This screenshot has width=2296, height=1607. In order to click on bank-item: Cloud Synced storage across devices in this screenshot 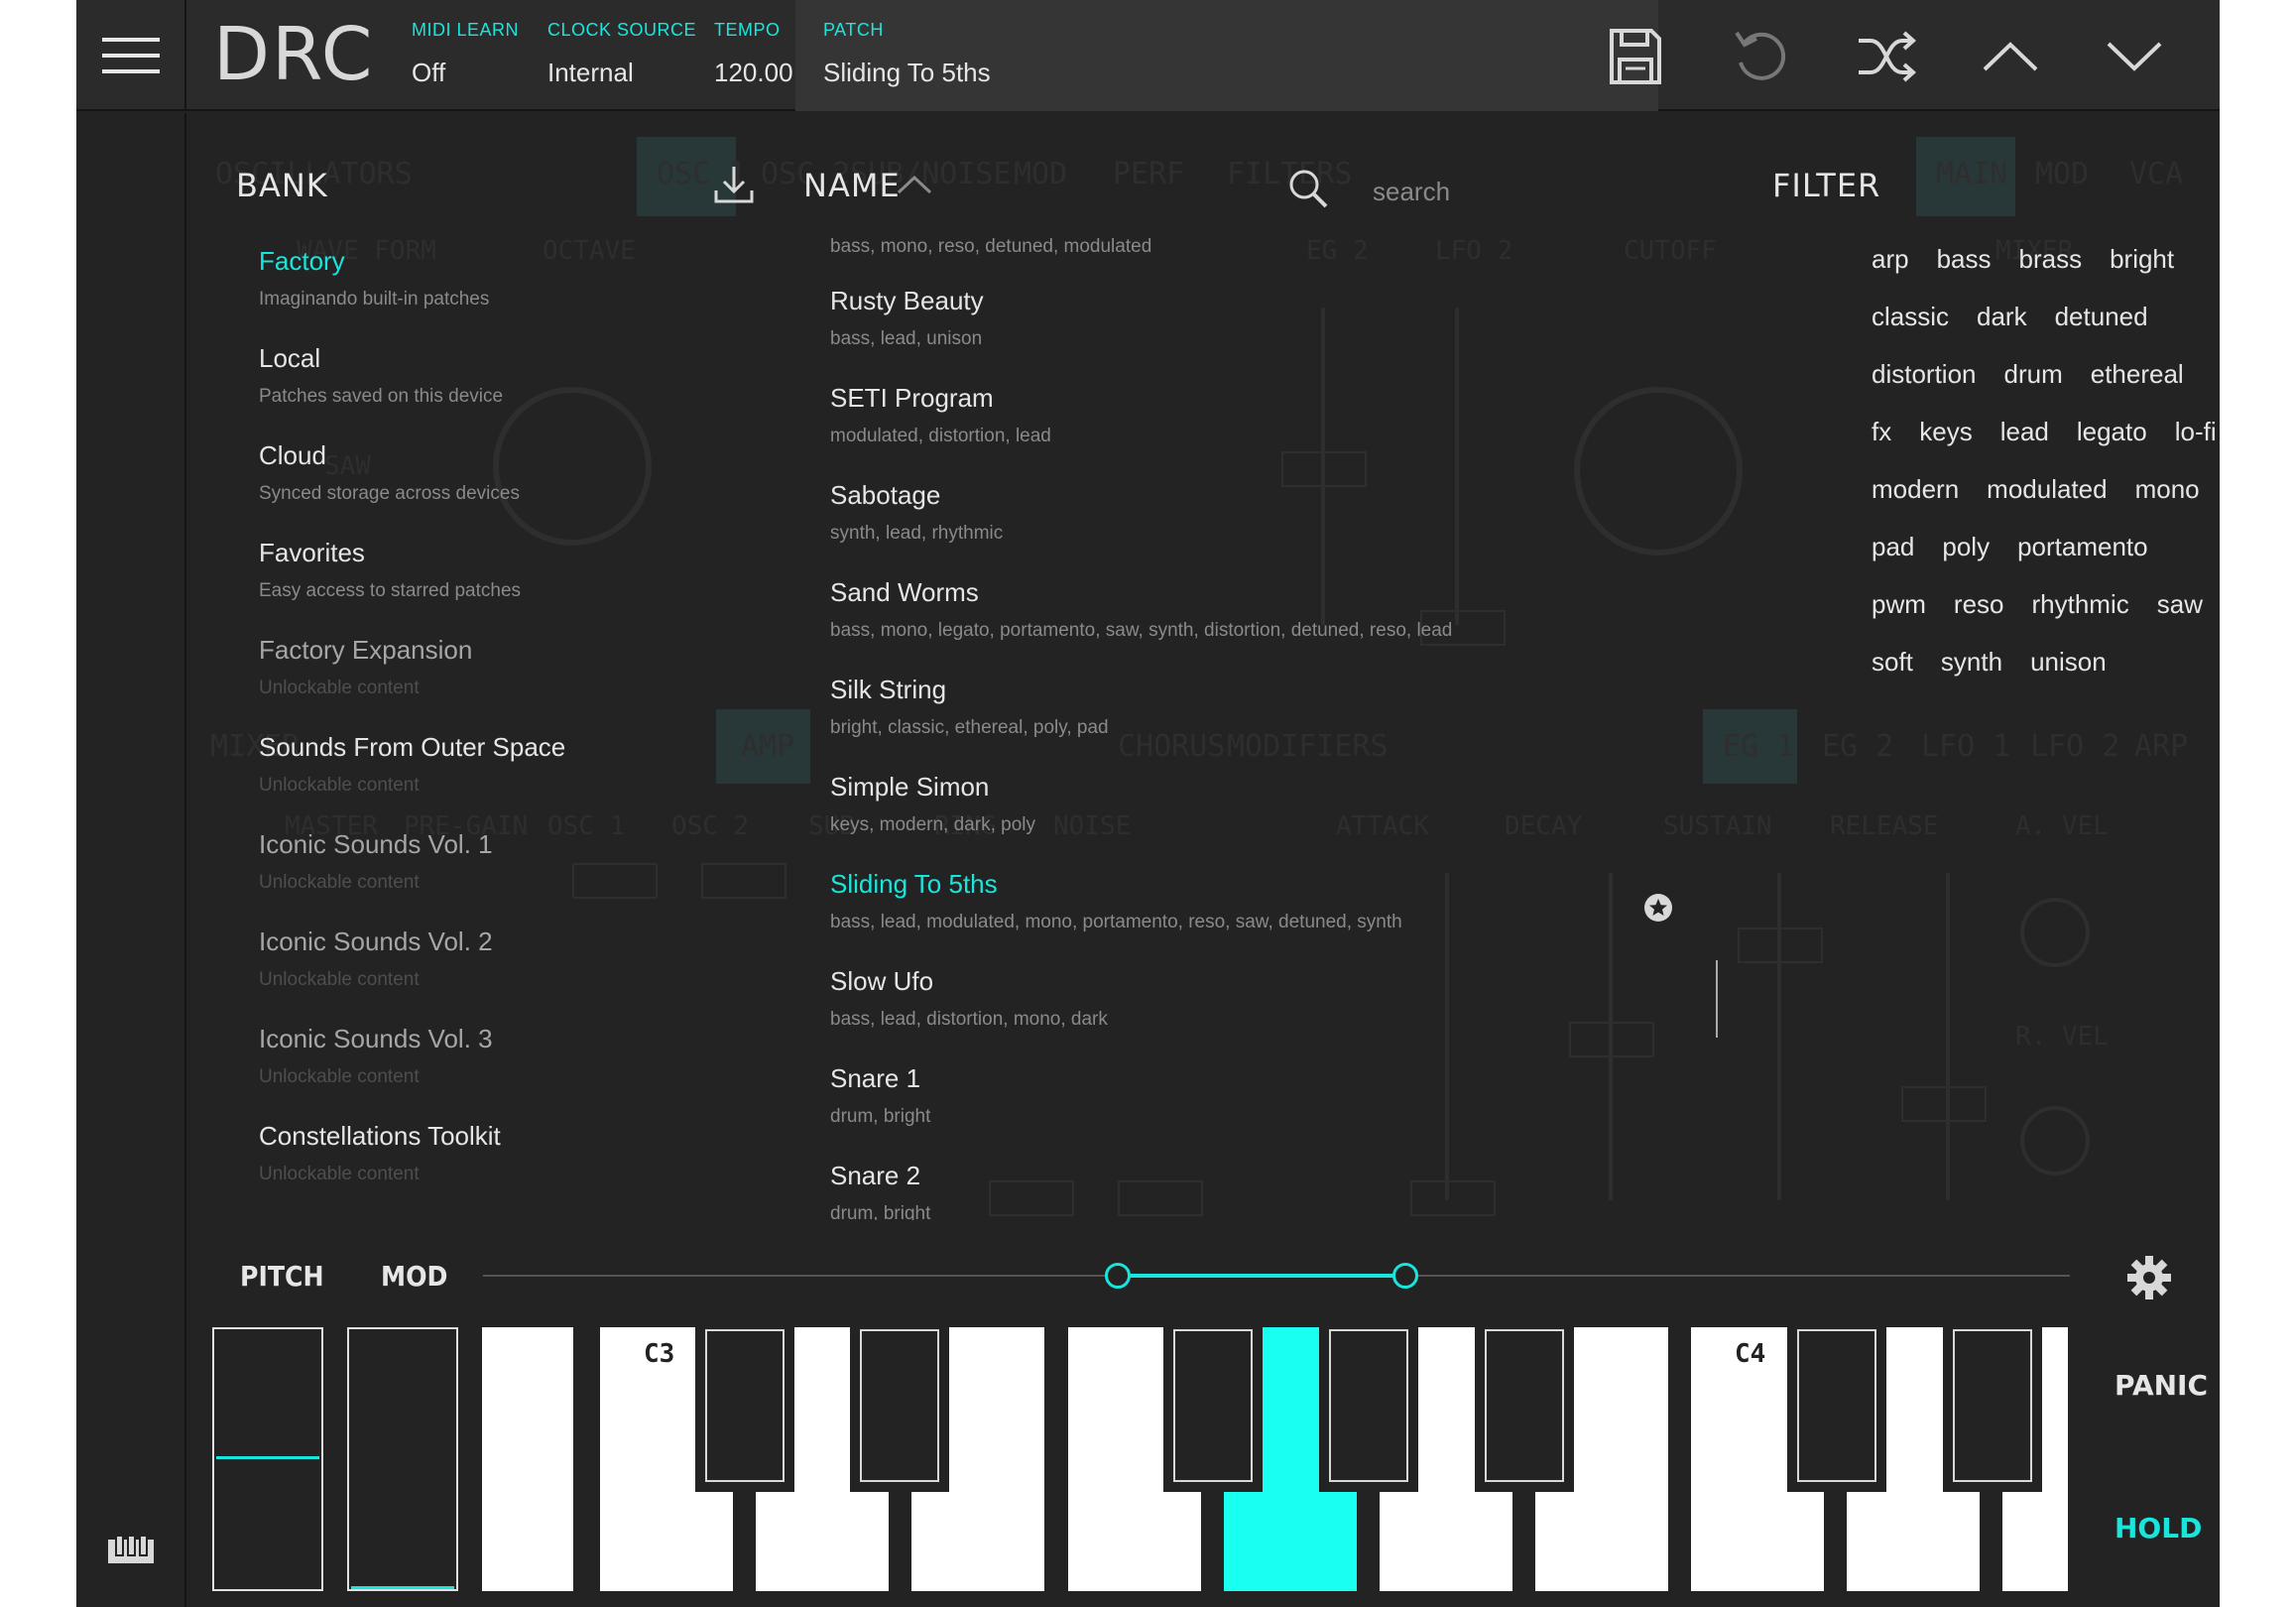, I will do `click(517, 473)`.